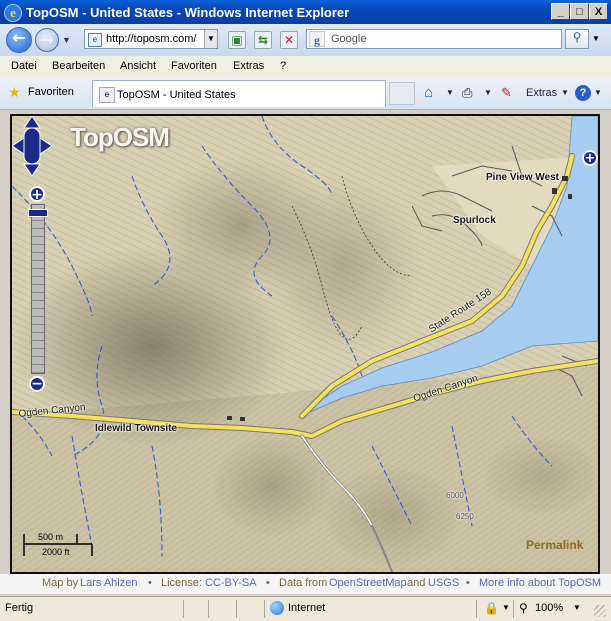 This screenshot has width=611, height=621. I want to click on refresh-button: ⇆, so click(263, 40).